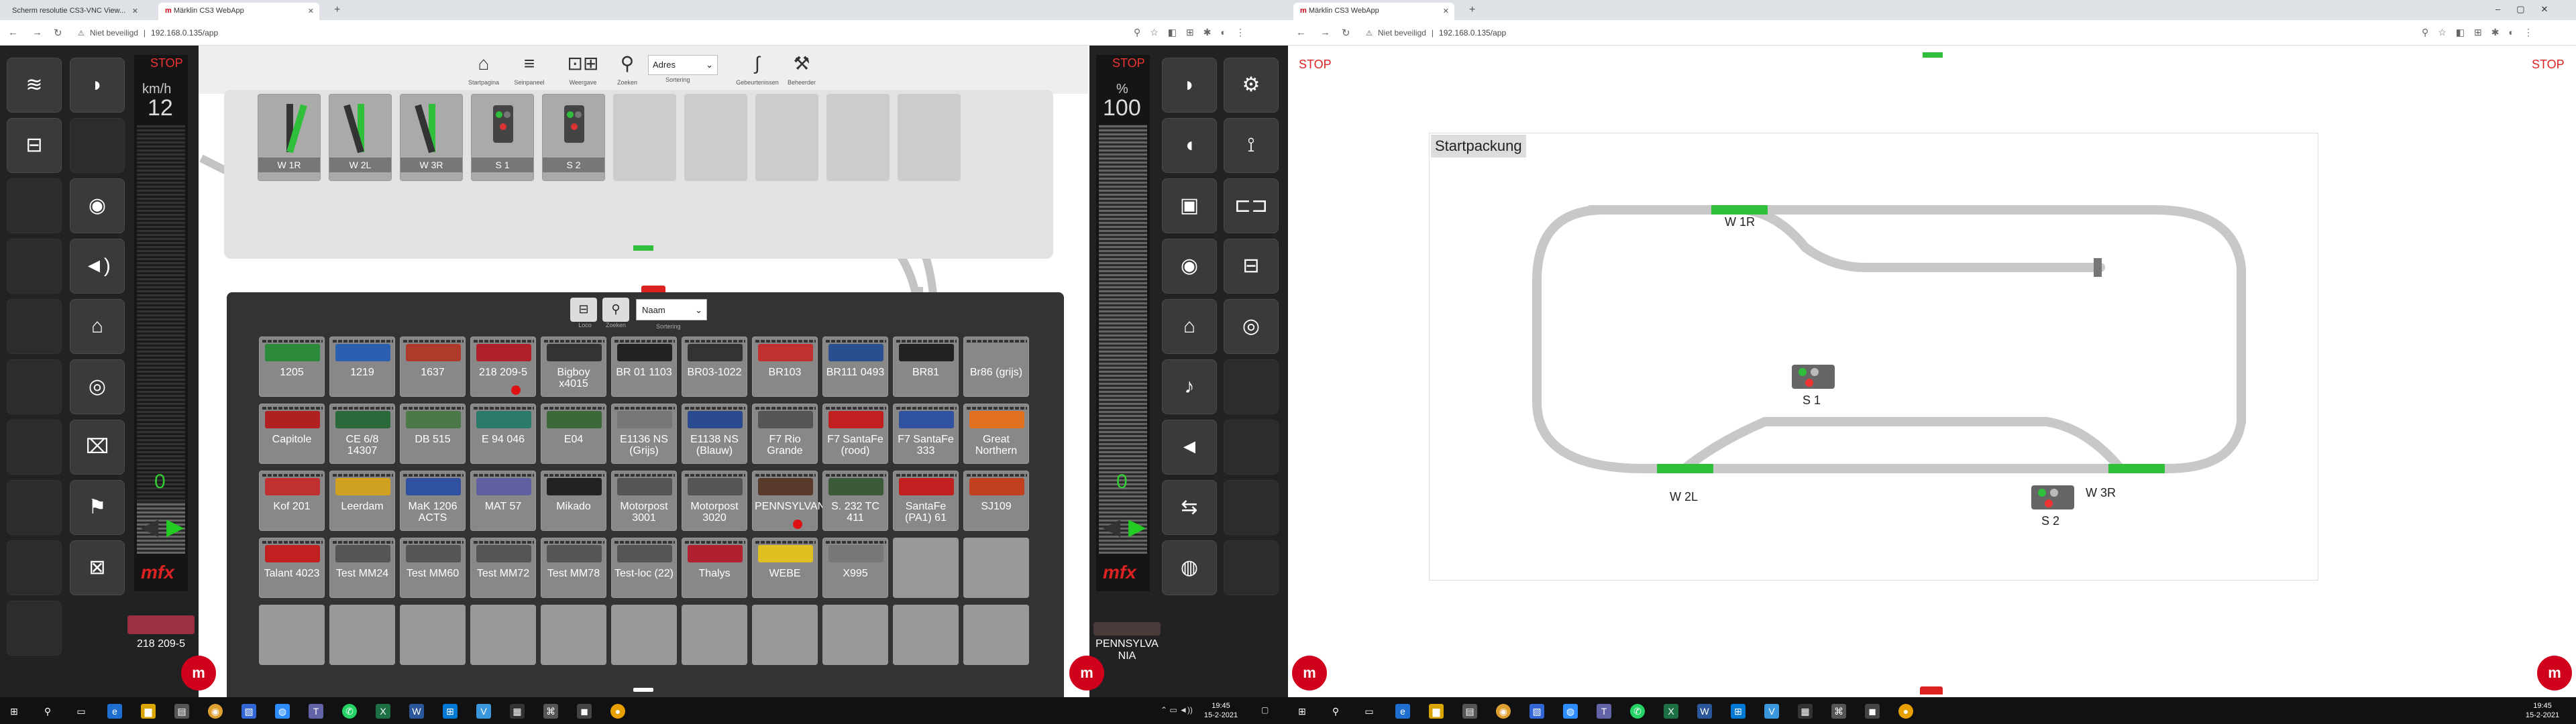 This screenshot has height=724, width=2576. Describe the element at coordinates (627, 68) in the screenshot. I see `search-icon: ⚲ Zoeken` at that location.